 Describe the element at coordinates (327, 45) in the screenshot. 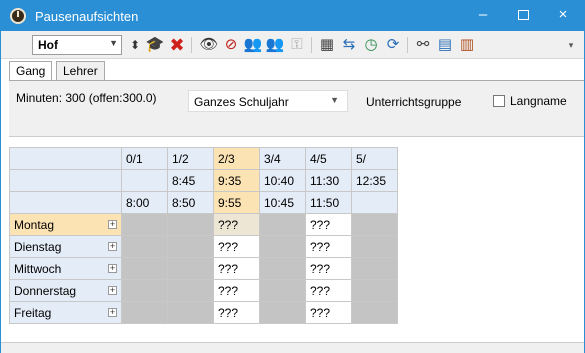

I see `calculator-icon: ▦` at that location.